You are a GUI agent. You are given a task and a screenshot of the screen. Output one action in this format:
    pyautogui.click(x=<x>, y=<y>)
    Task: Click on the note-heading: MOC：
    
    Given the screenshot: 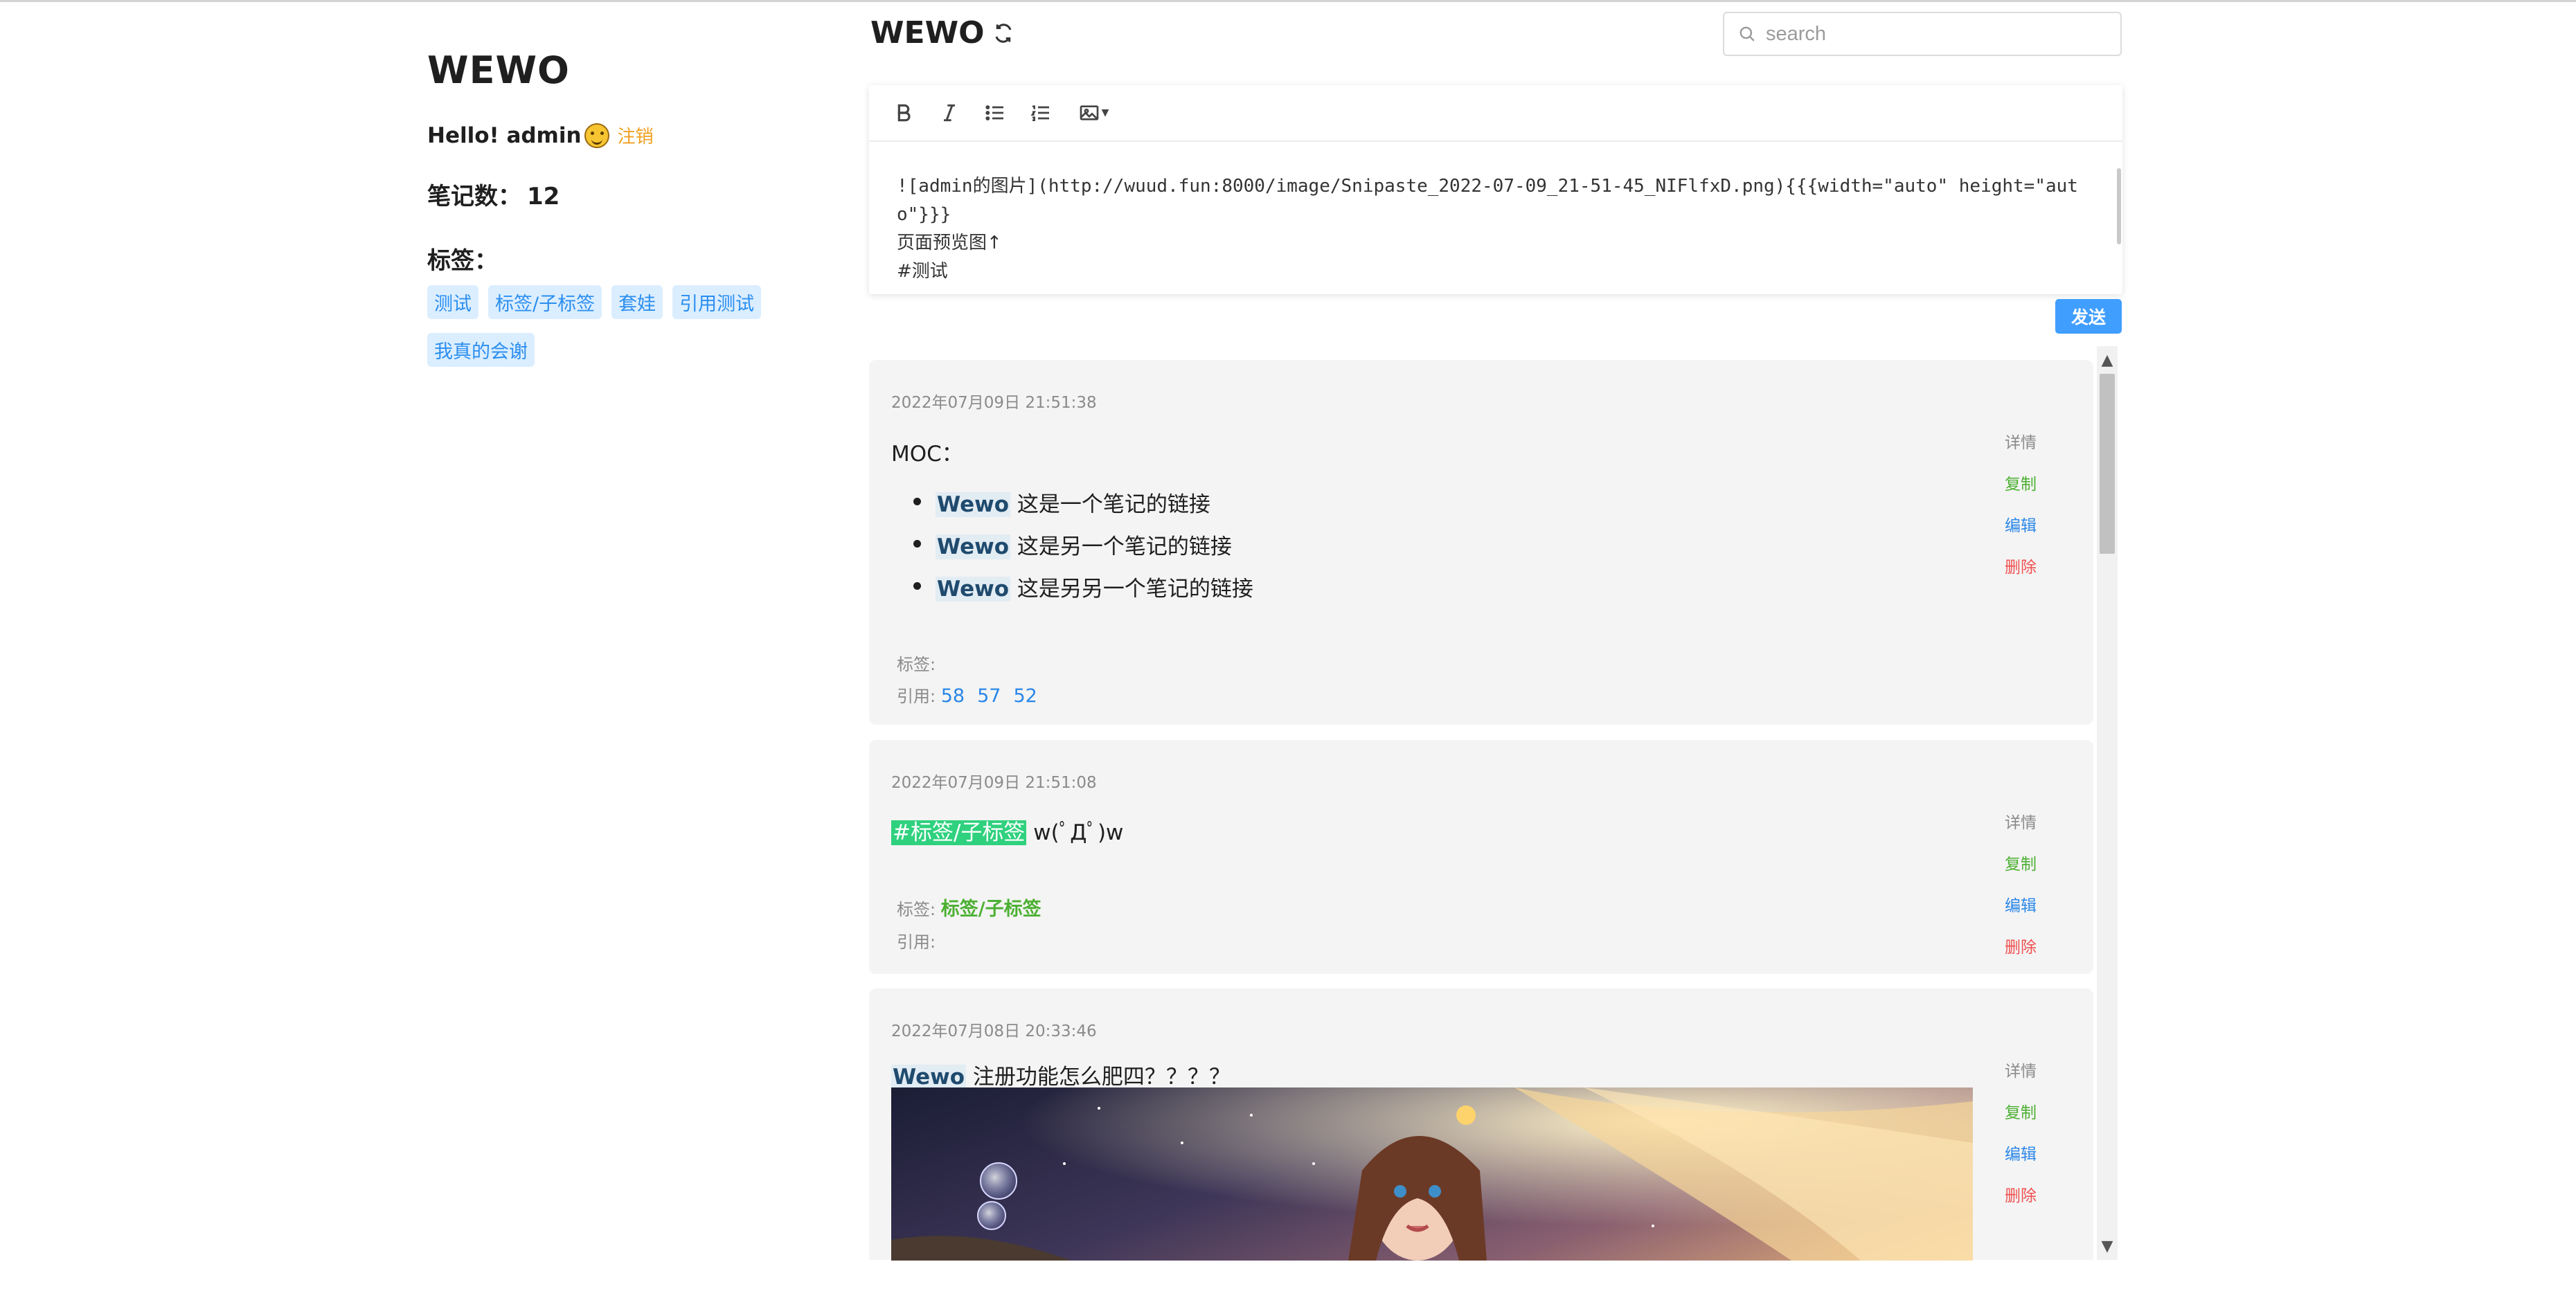 What is the action you would take?
    pyautogui.click(x=927, y=454)
    